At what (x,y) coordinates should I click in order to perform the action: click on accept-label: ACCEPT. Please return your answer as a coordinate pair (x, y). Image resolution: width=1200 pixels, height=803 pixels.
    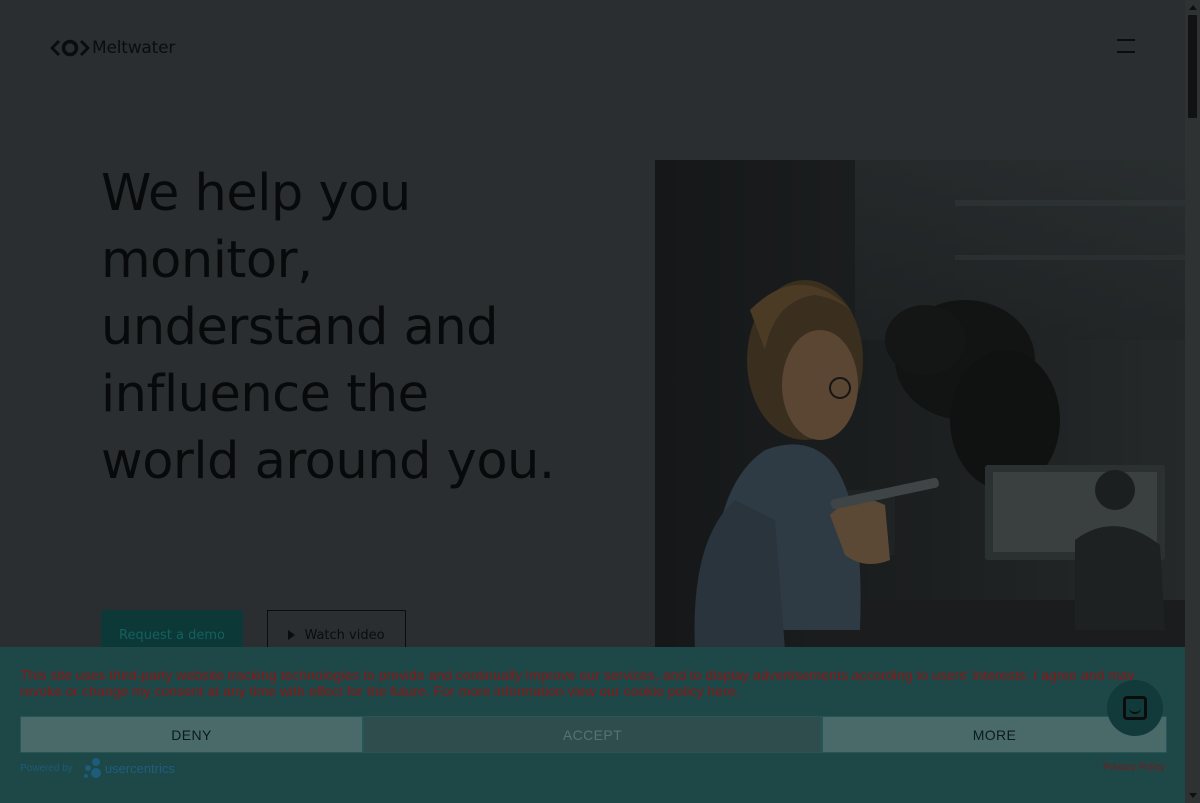
    Looking at the image, I should click on (592, 734).